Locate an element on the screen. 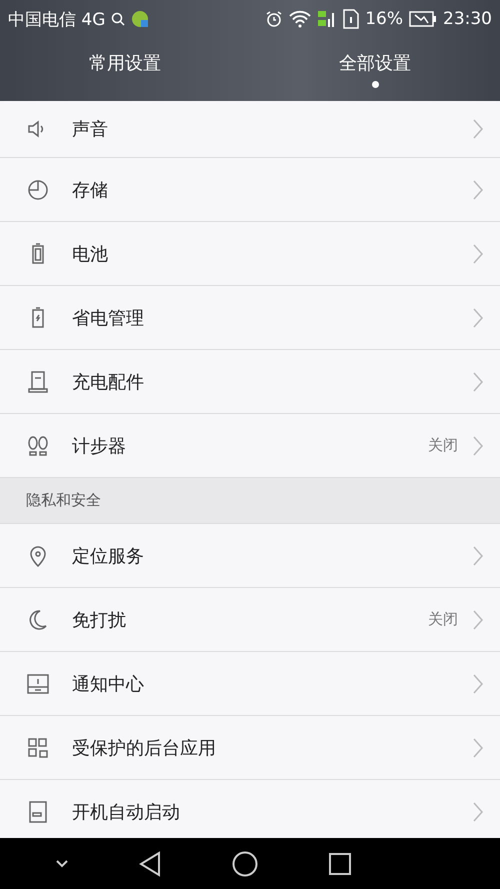 Image resolution: width=500 pixels, height=889 pixels. wifi-icon is located at coordinates (300, 19).